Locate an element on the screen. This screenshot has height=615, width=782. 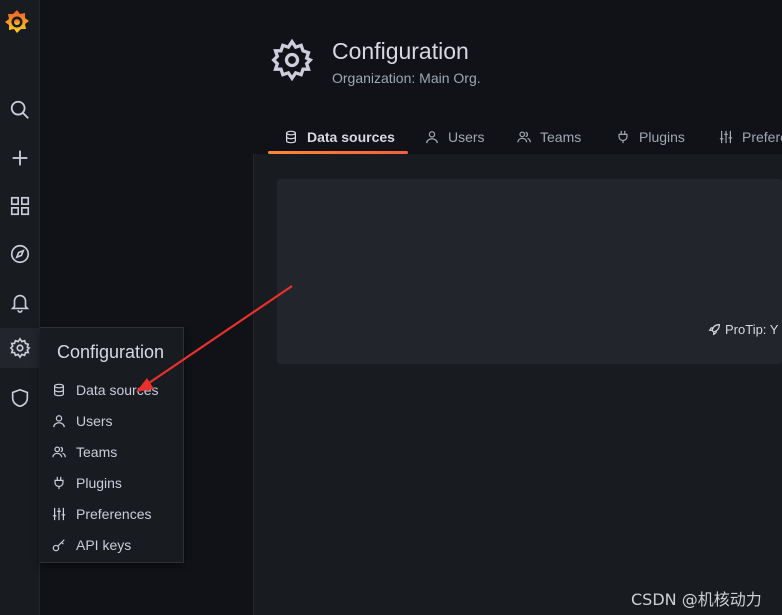
tab-teams: Teams is located at coordinates (549, 137).